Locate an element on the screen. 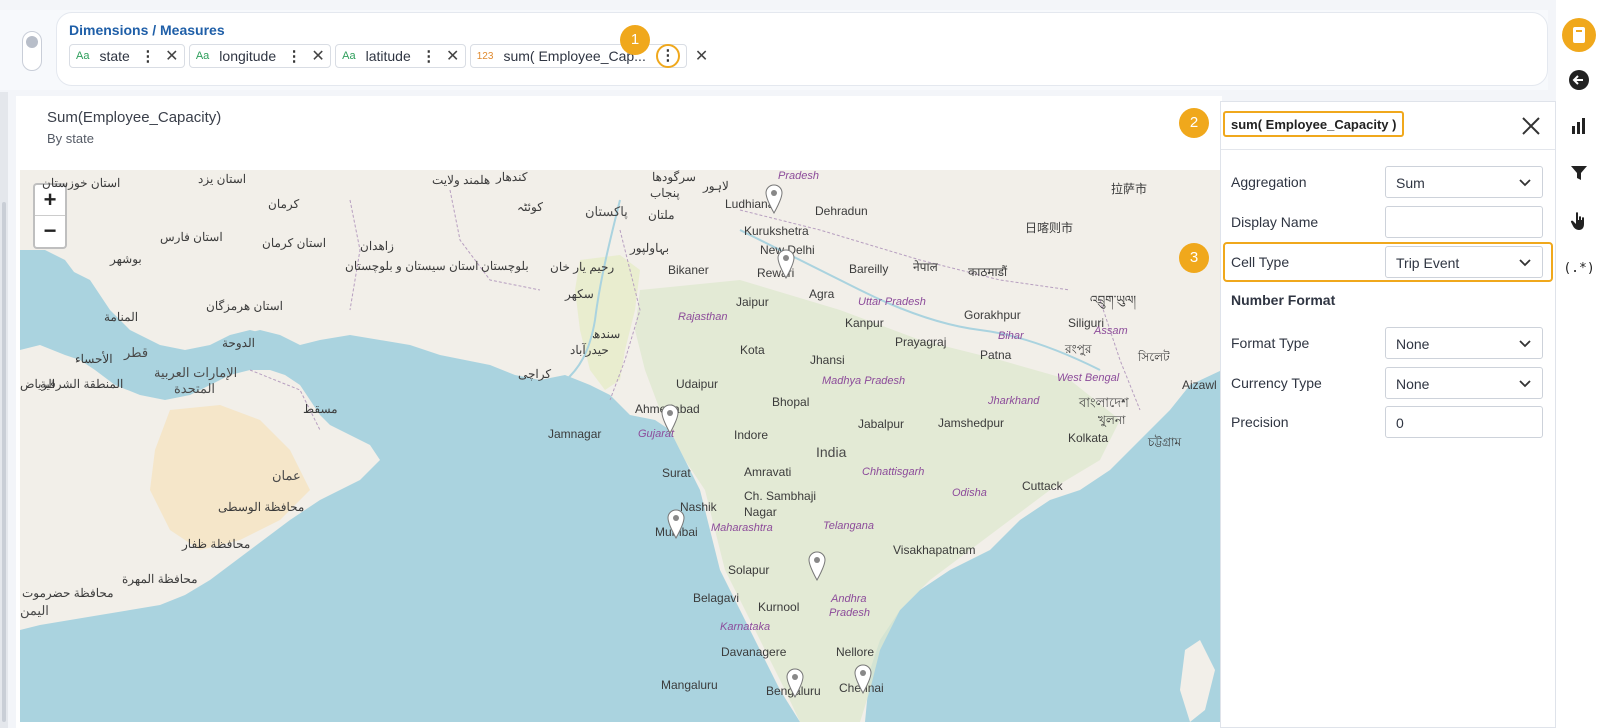 Image resolution: width=1602 pixels, height=728 pixels. map-label: حیدرآباد is located at coordinates (589, 350).